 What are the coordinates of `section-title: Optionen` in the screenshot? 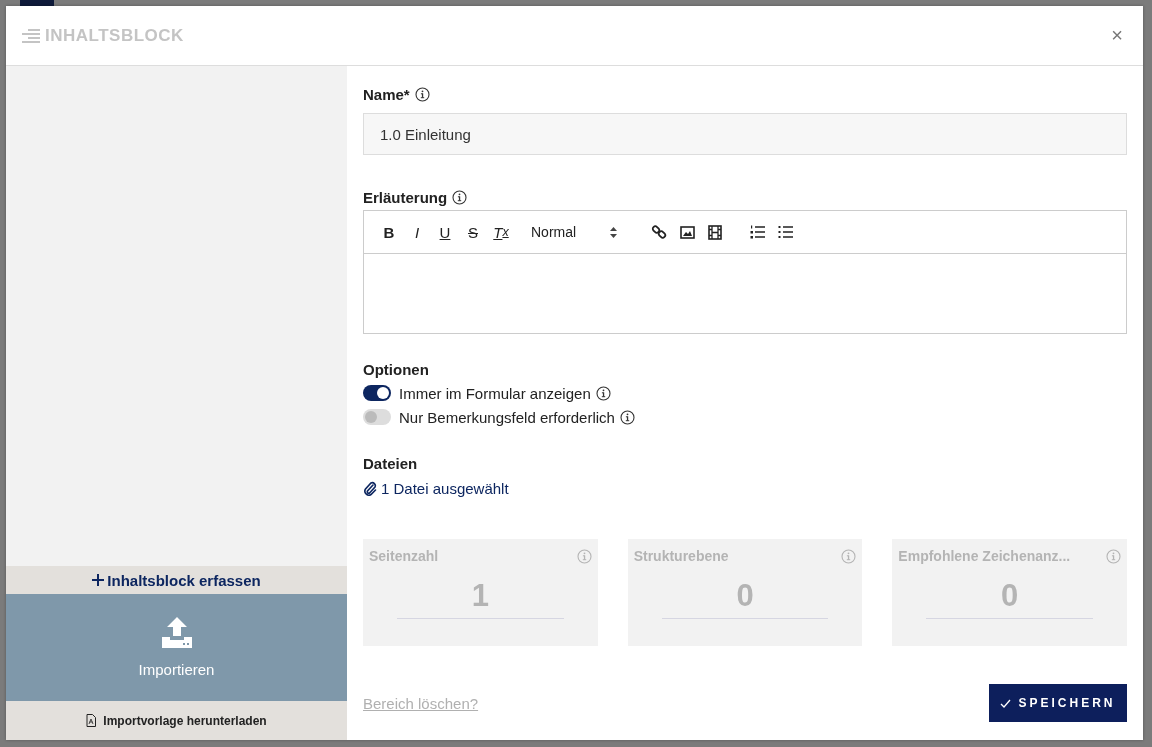 It's located at (396, 370).